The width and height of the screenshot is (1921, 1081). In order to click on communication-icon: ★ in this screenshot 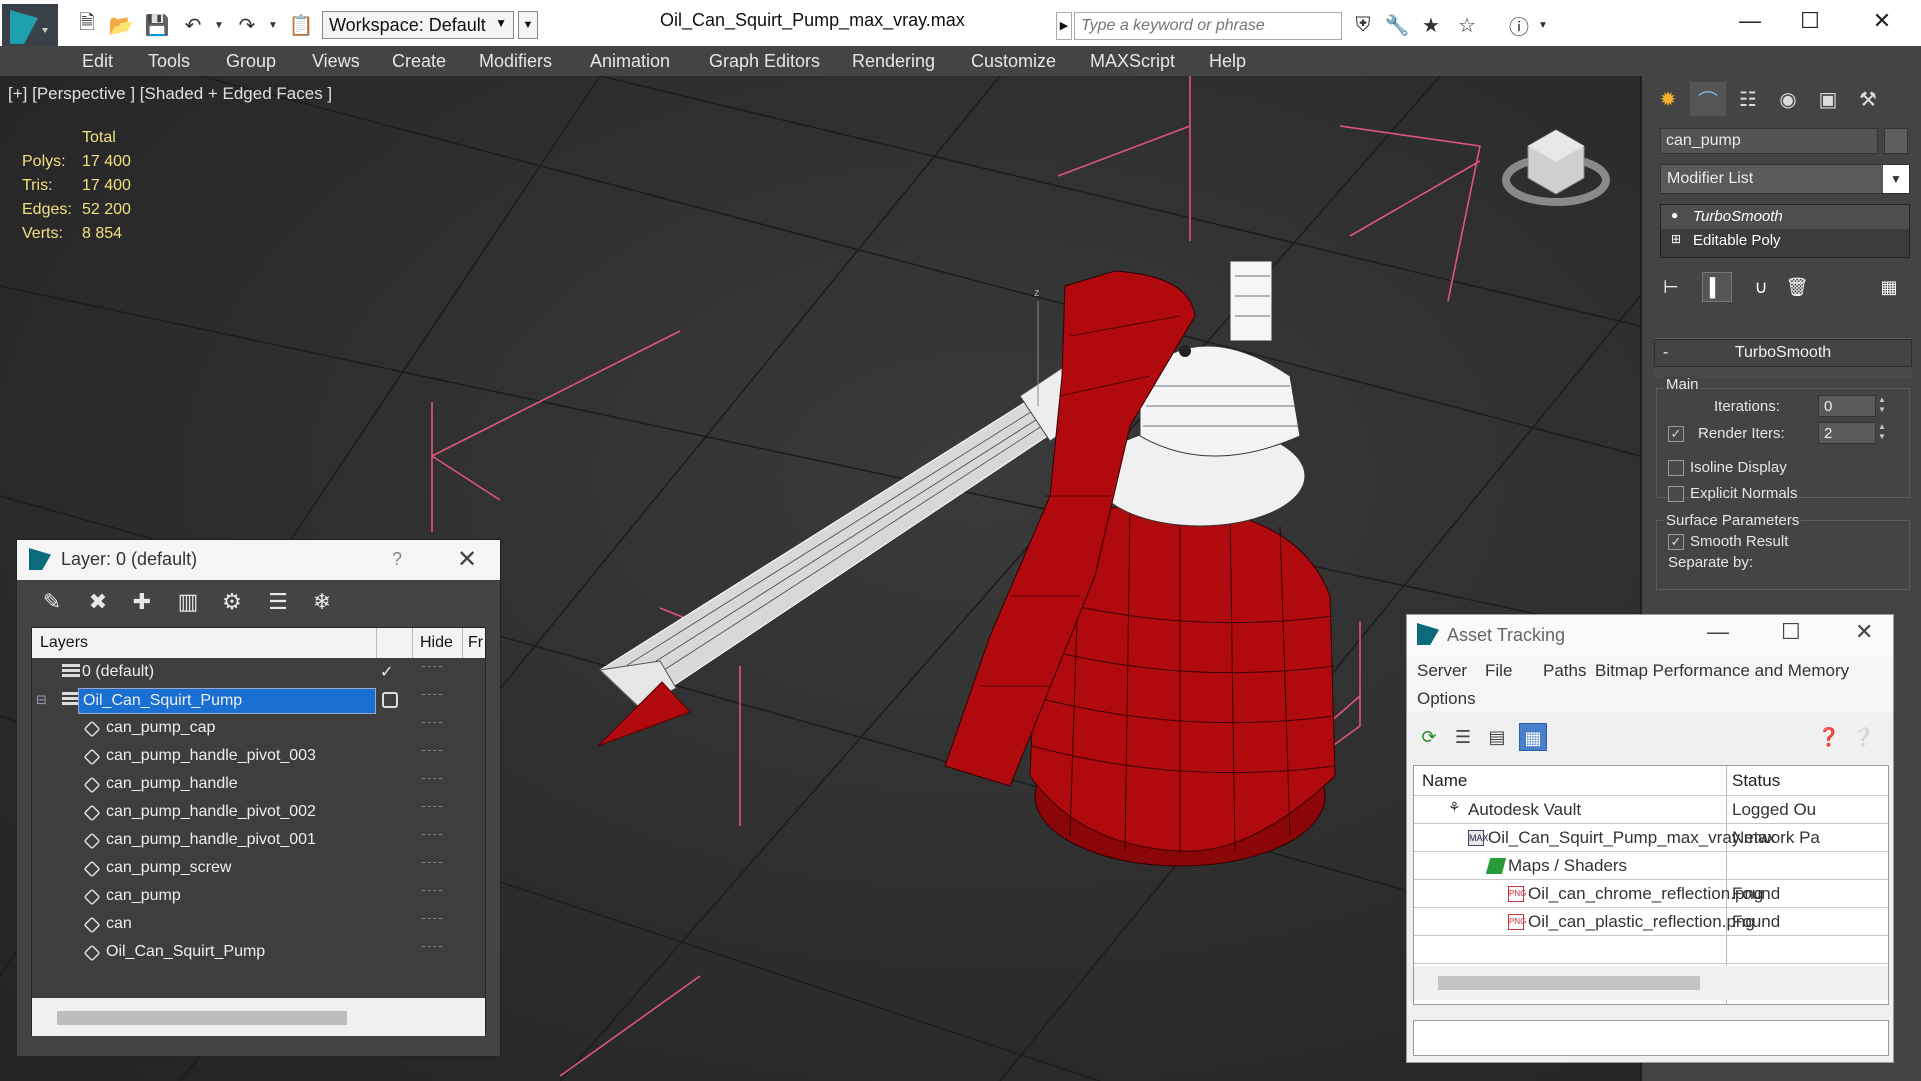, I will do `click(1431, 25)`.